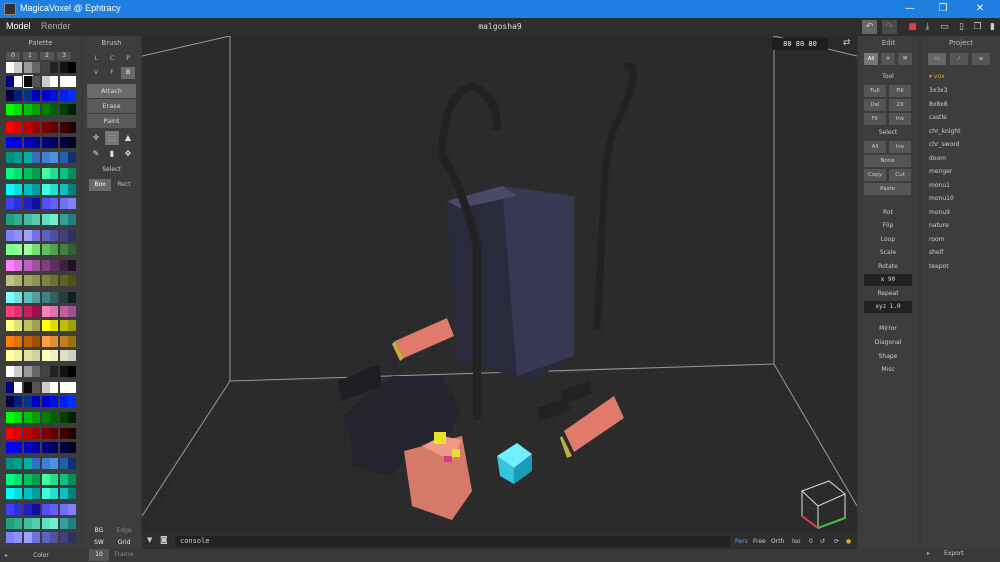 The width and height of the screenshot is (1000, 562). Describe the element at coordinates (888, 342) in the screenshot. I see `diagonal-button: Diagonal` at that location.